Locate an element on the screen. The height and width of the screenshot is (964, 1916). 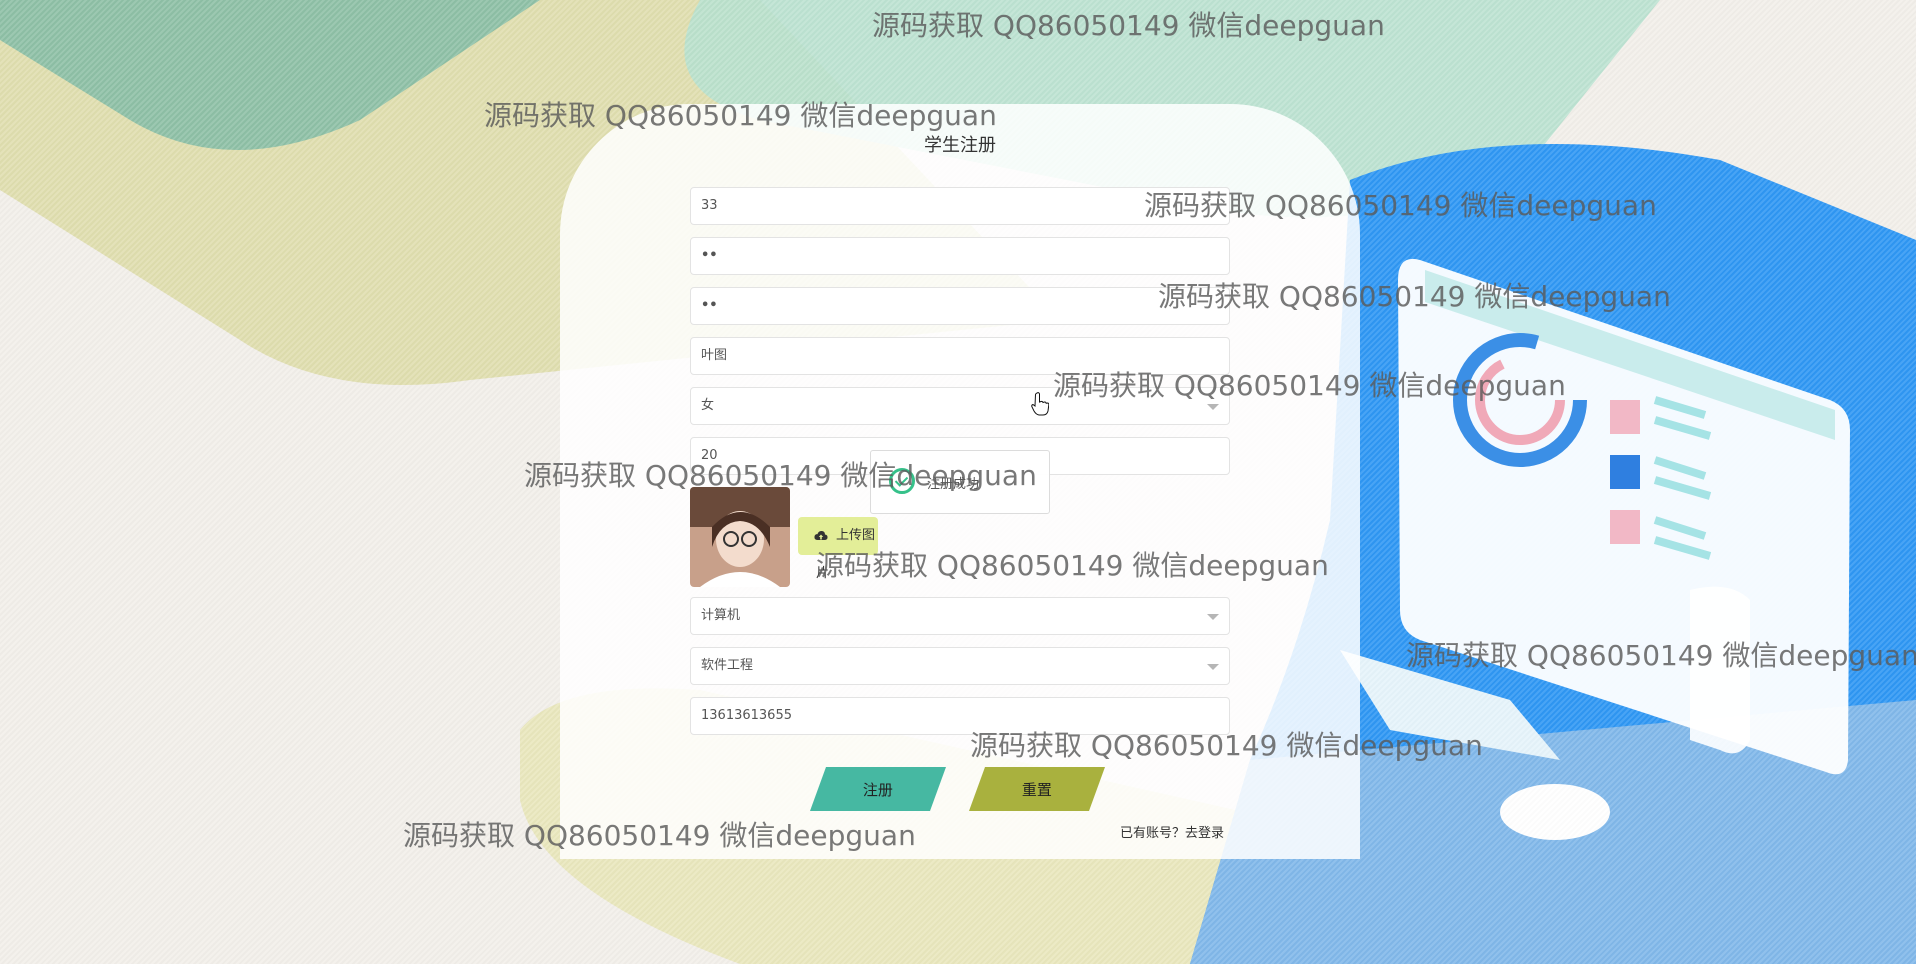
go-login-link: 去登录 is located at coordinates (1204, 833).